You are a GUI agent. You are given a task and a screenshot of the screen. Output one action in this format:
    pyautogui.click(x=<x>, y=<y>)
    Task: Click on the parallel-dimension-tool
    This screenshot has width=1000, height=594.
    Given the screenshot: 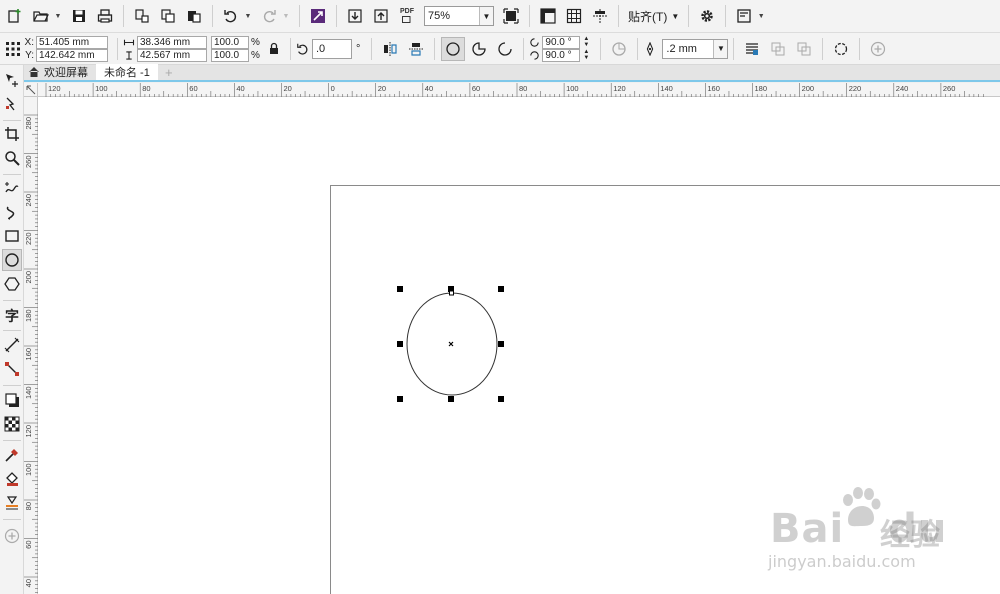 What is the action you would take?
    pyautogui.click(x=12, y=345)
    